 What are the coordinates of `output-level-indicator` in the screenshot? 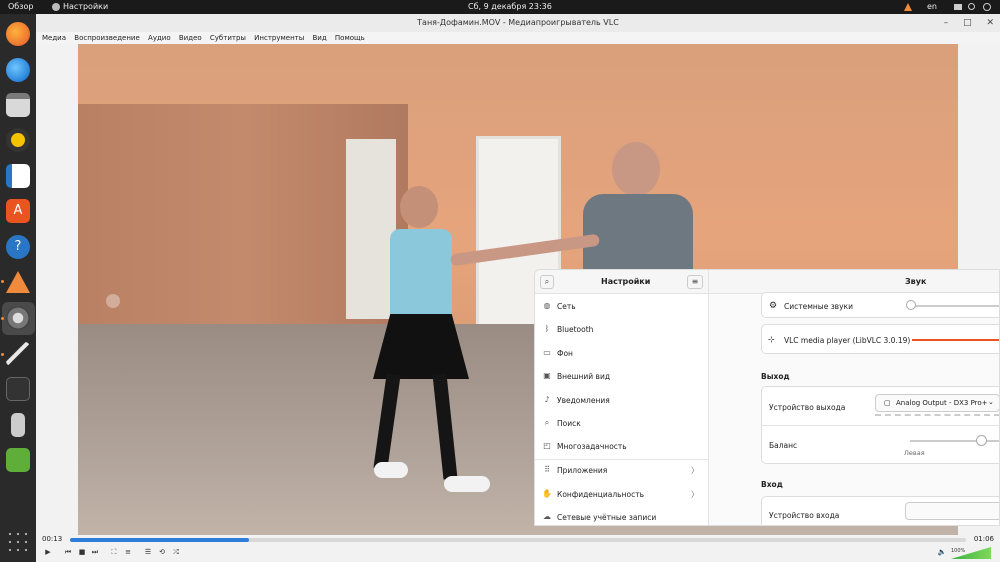 It's located at (937, 415).